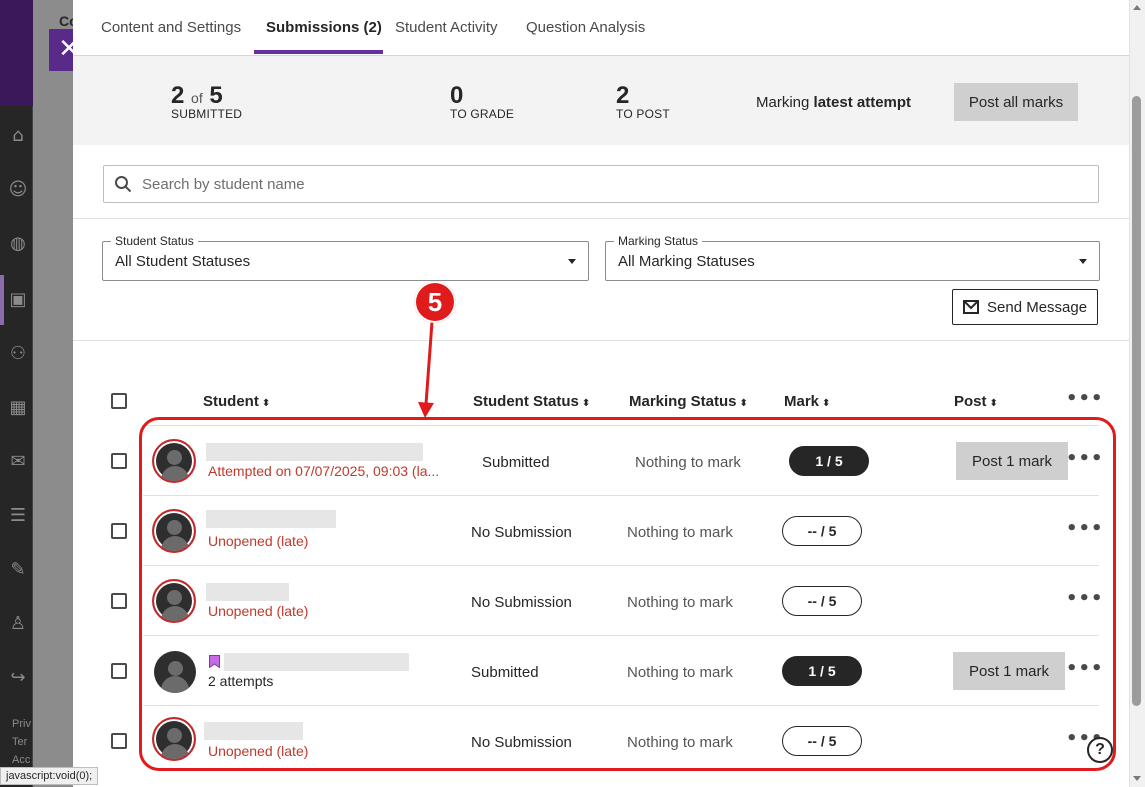 This screenshot has height=787, width=1145. I want to click on groups-icon: ⚇, so click(18, 354).